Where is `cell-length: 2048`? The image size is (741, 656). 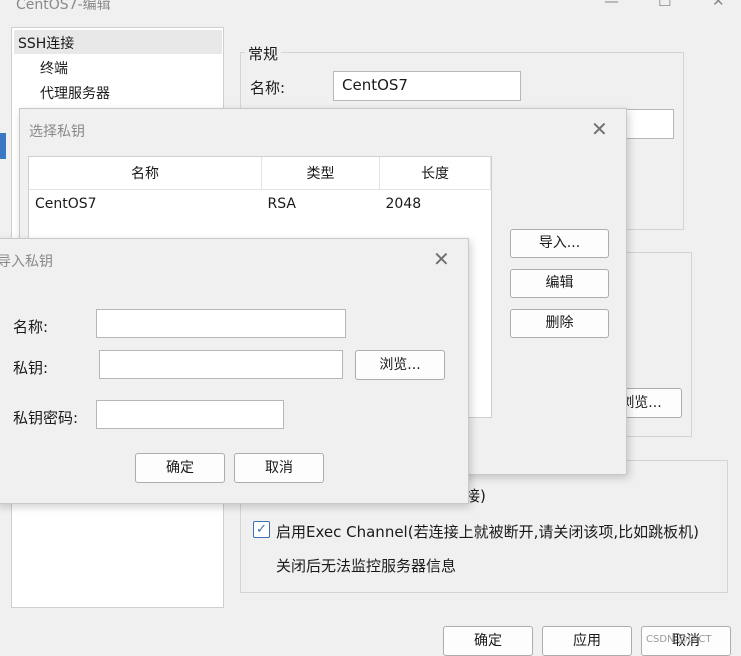 cell-length: 2048 is located at coordinates (403, 204).